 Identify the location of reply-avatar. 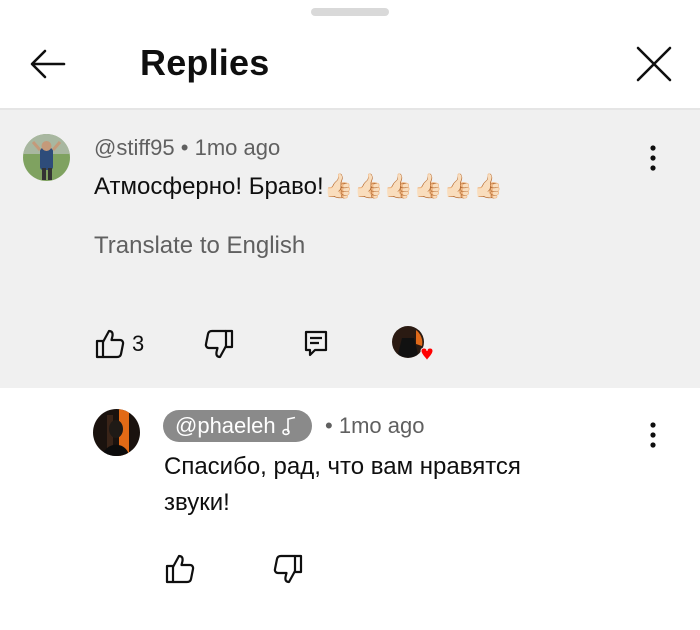
(116, 432).